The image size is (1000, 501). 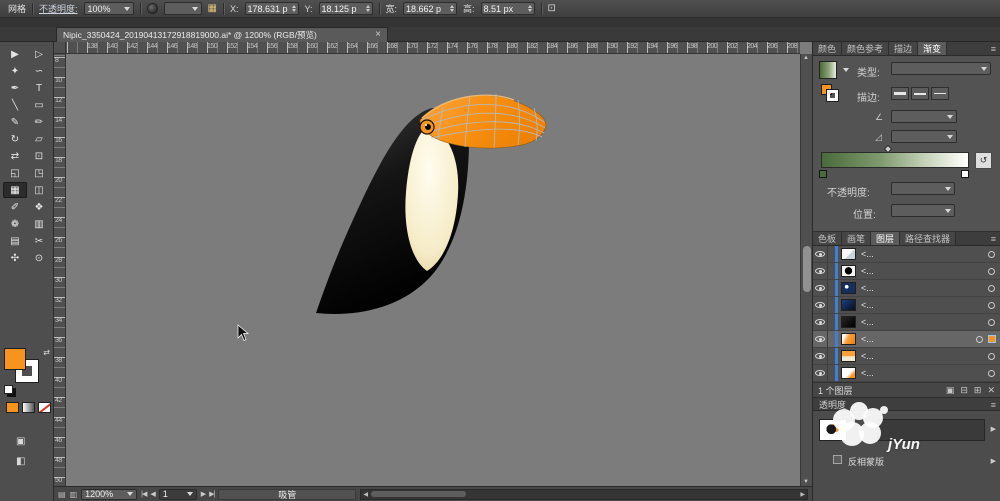 I want to click on style-combo, so click(x=182, y=8).